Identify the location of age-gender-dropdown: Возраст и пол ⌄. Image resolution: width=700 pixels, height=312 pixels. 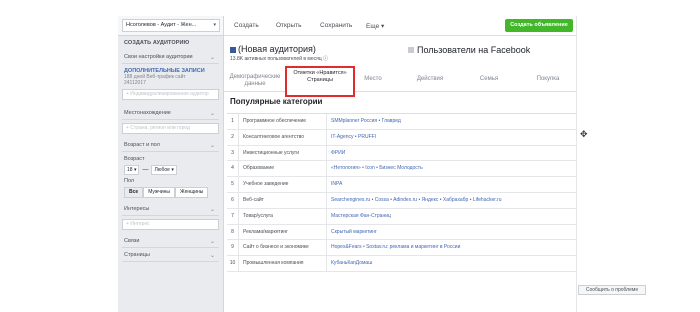
(170, 146).